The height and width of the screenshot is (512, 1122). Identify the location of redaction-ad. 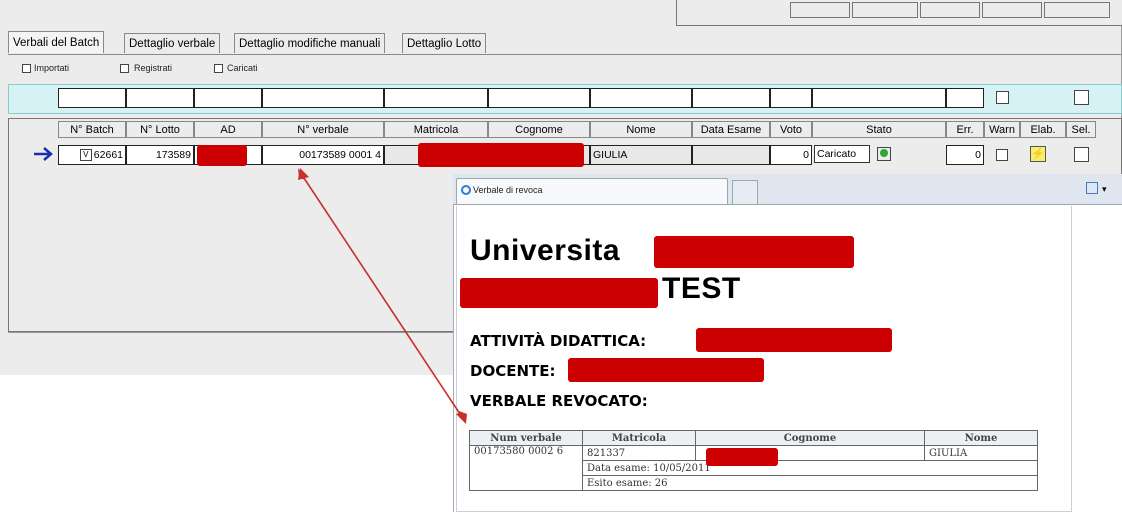
(222, 155).